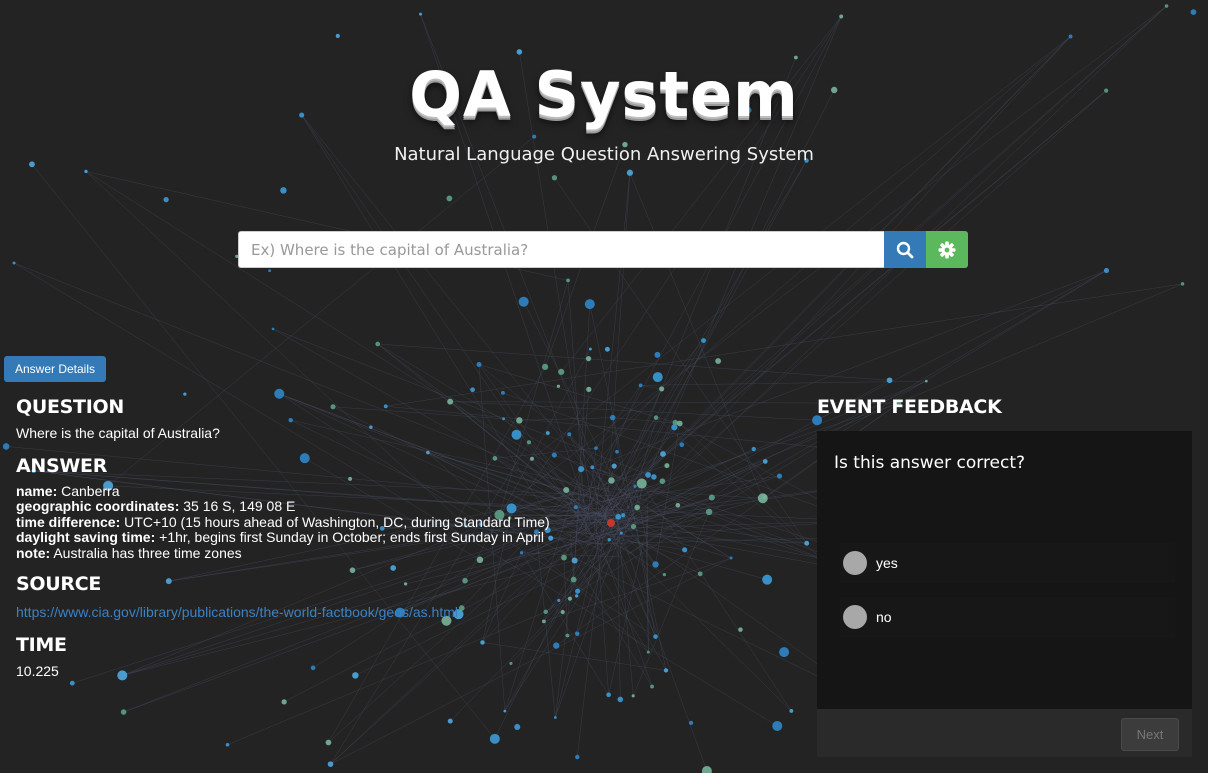 This screenshot has height=773, width=1208. What do you see at coordinates (70, 407) in the screenshot?
I see `question-heading: QUESTION` at bounding box center [70, 407].